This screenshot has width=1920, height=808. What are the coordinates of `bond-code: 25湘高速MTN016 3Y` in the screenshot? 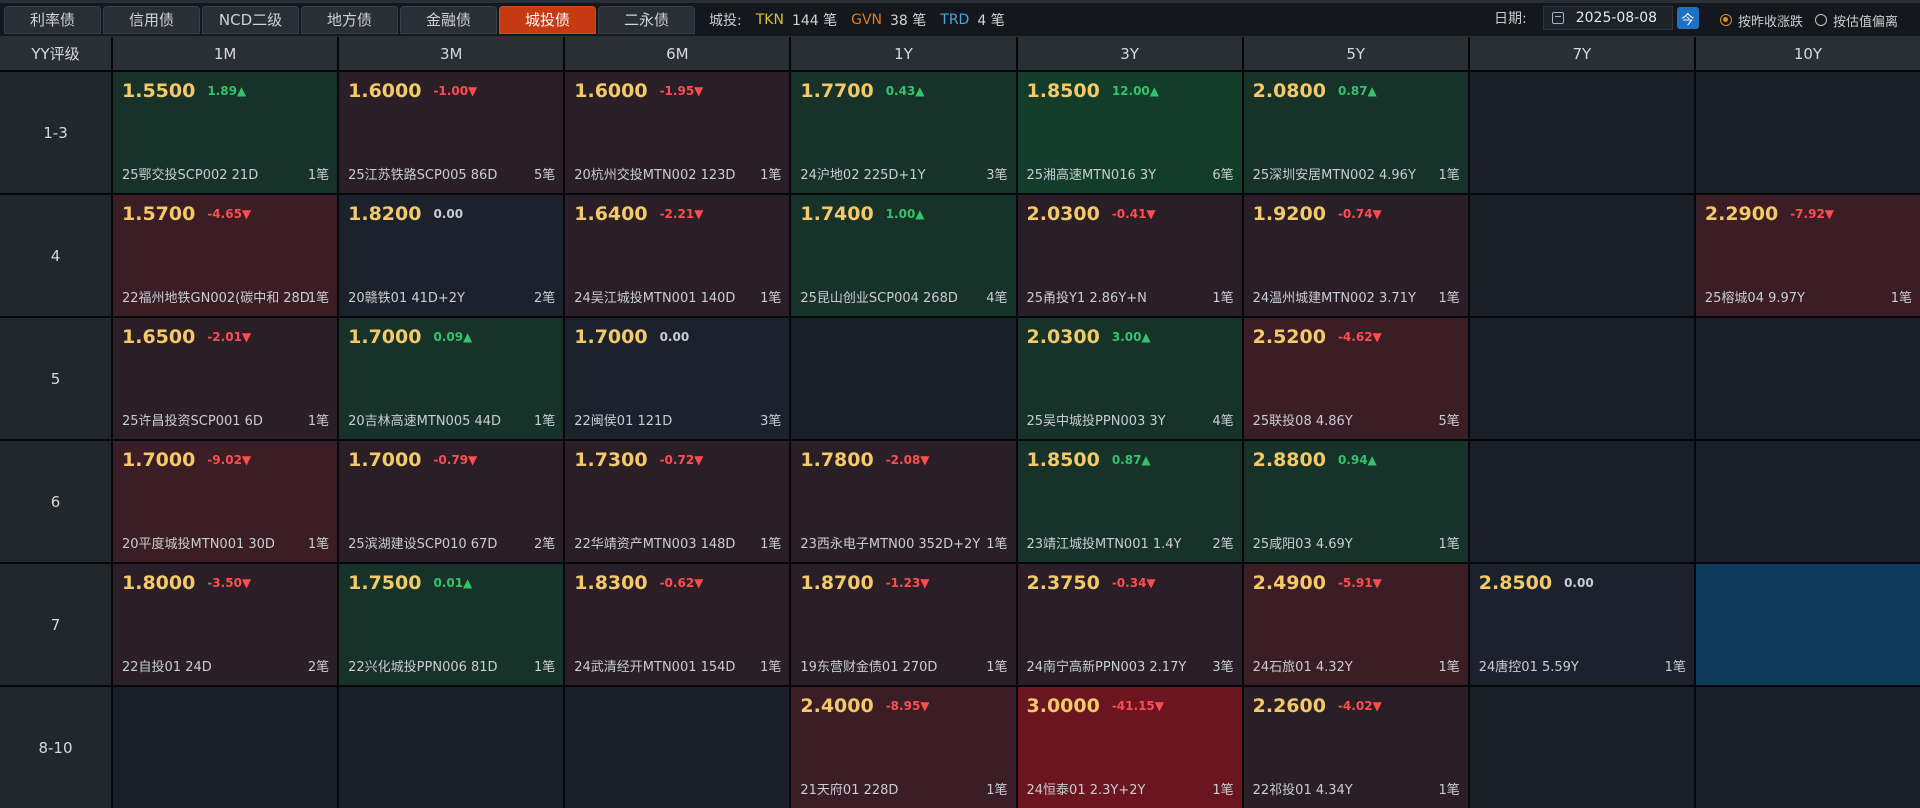 It's located at (1091, 175).